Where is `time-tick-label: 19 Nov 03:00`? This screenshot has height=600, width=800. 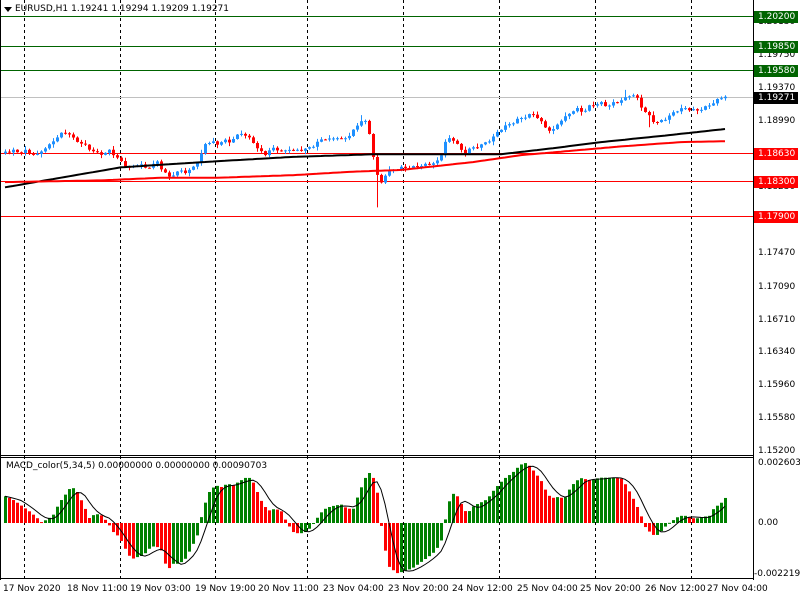
time-tick-label: 19 Nov 03:00 is located at coordinates (160, 589).